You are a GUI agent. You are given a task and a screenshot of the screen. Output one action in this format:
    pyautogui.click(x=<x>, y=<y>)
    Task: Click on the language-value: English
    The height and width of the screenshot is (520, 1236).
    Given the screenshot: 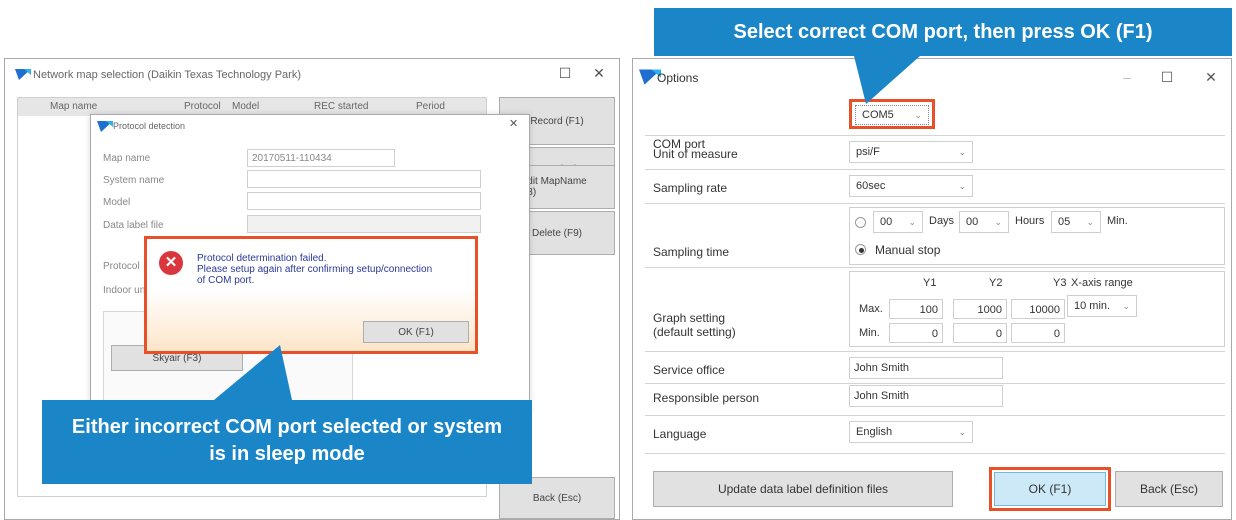 What is the action you would take?
    pyautogui.click(x=874, y=432)
    